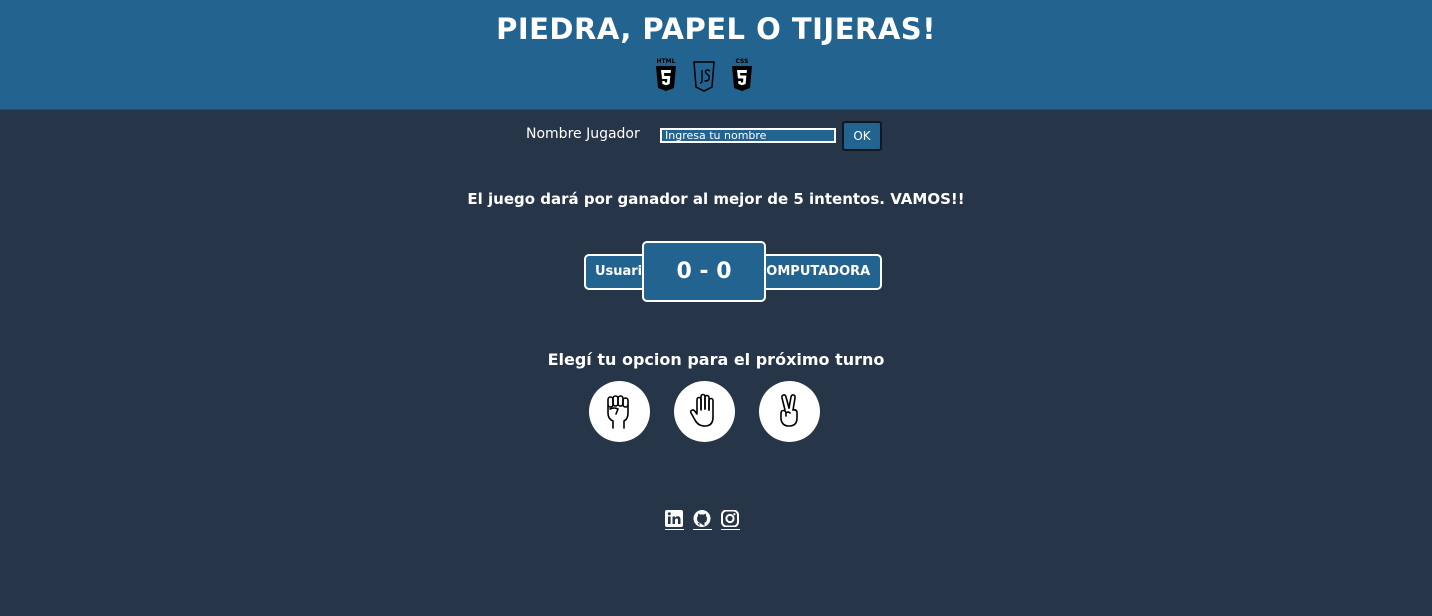 The image size is (1432, 616). I want to click on open-hand-icon, so click(701, 410).